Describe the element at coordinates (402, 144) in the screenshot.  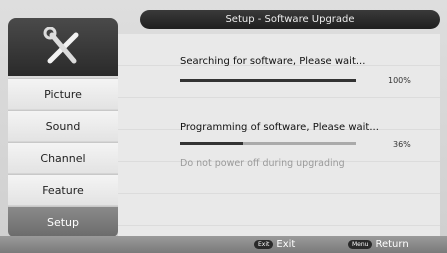
I see `program-progress-percent: 36%` at that location.